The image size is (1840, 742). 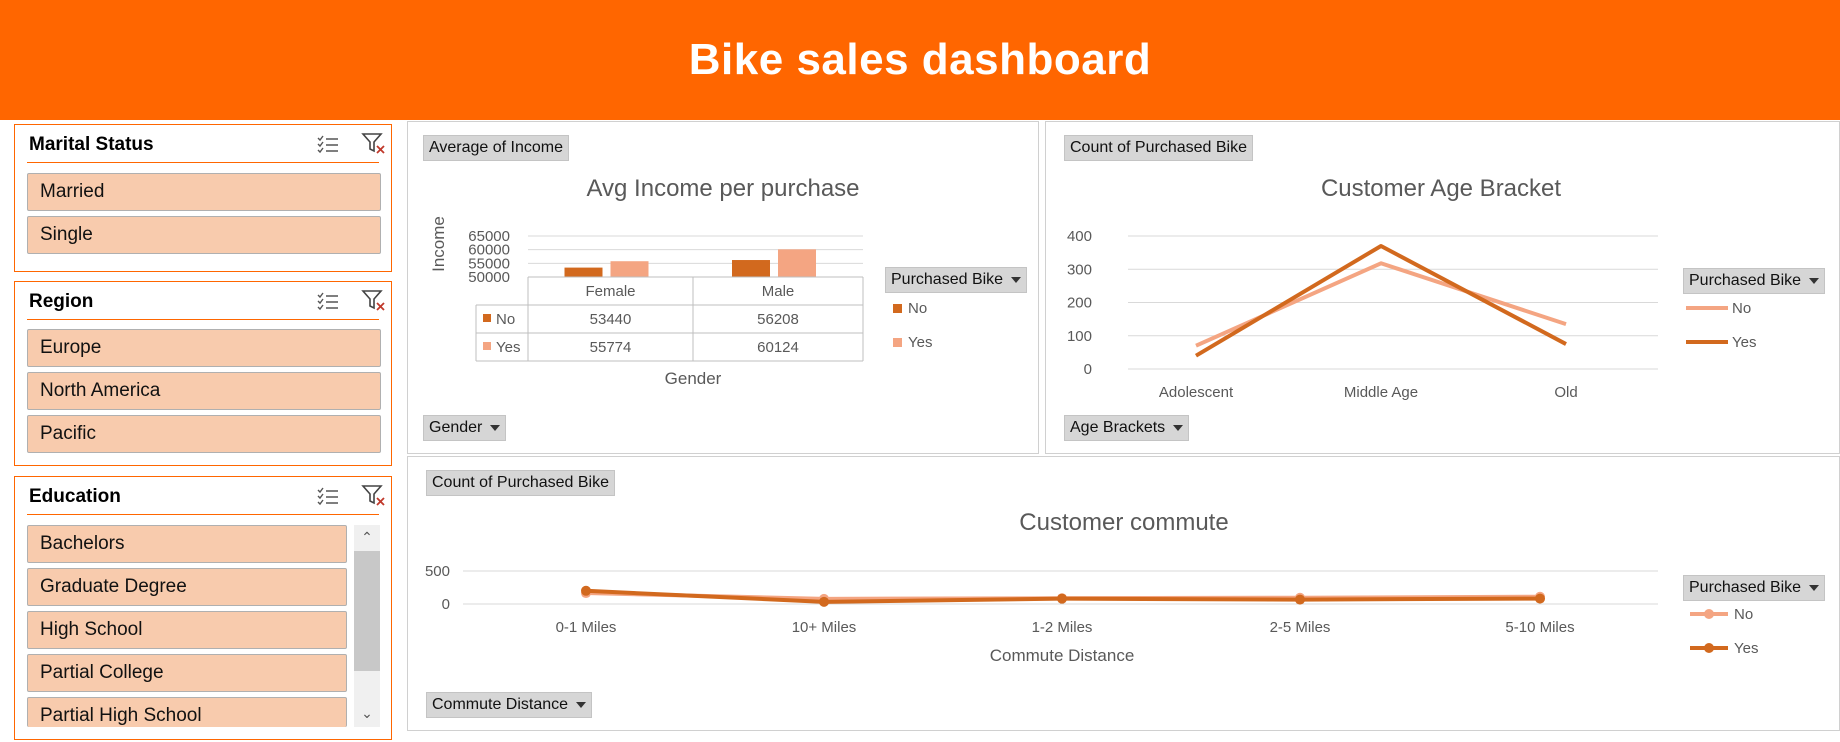 What do you see at coordinates (778, 291) in the screenshot?
I see `table-header: Male` at bounding box center [778, 291].